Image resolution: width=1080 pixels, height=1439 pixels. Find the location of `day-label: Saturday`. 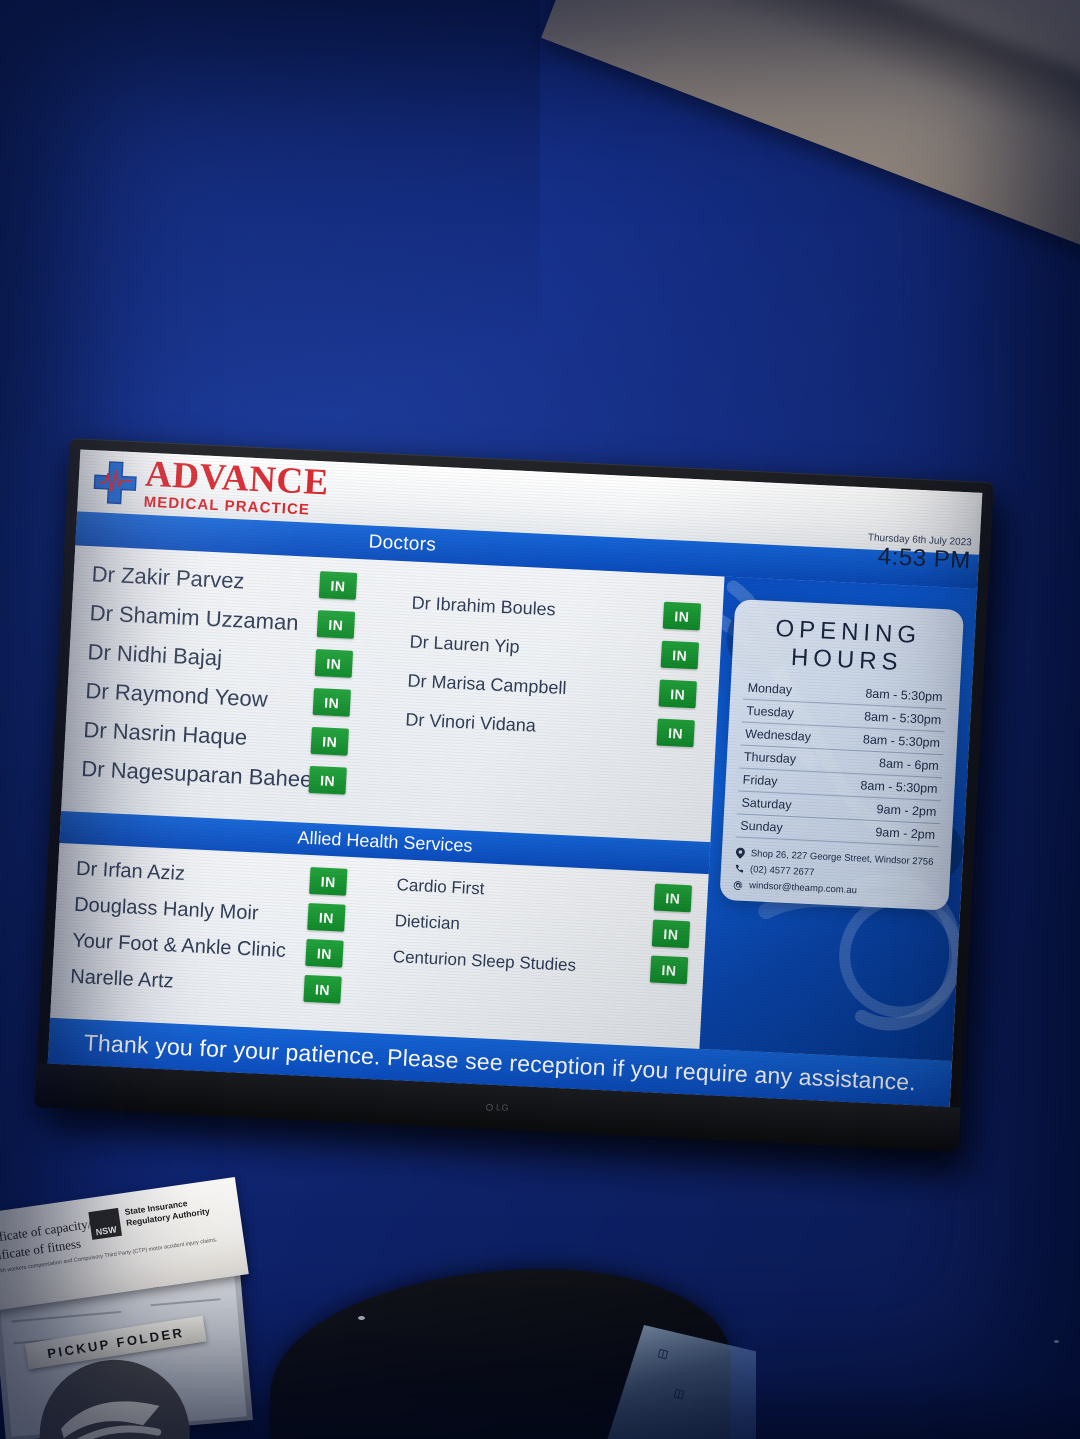

day-label: Saturday is located at coordinates (766, 804).